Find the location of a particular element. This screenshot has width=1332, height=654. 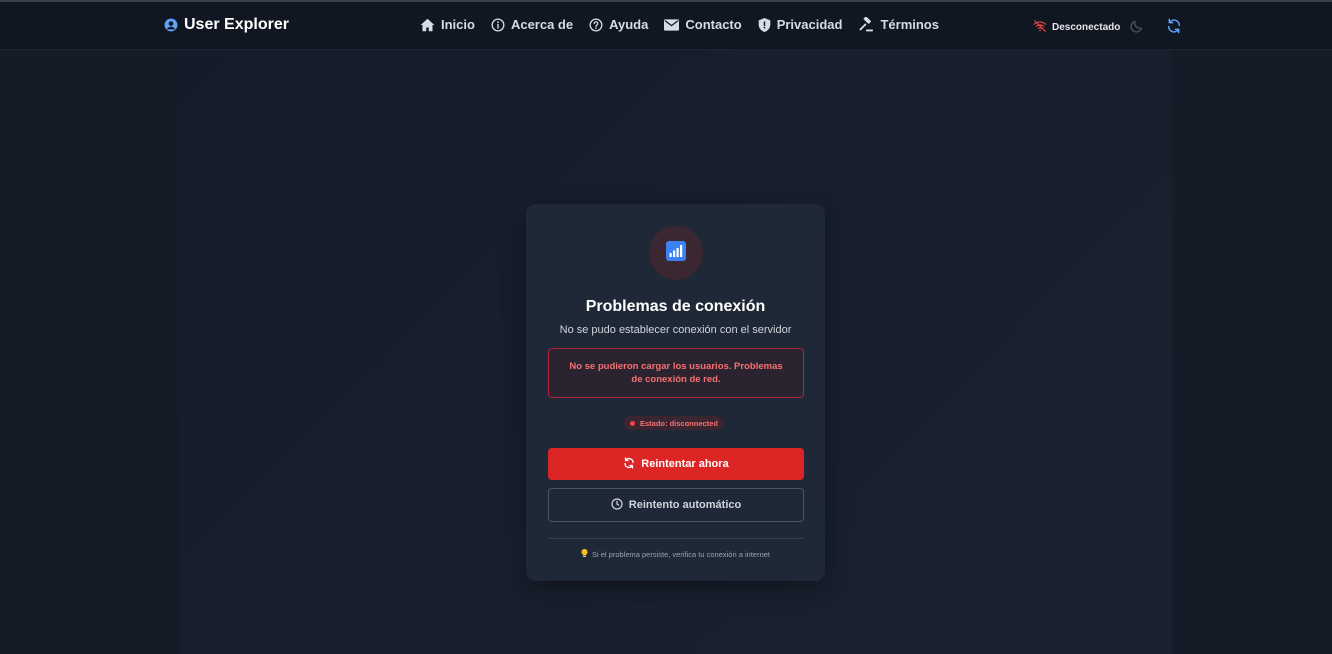

auto-retry-button: Reintento automático is located at coordinates (676, 505).